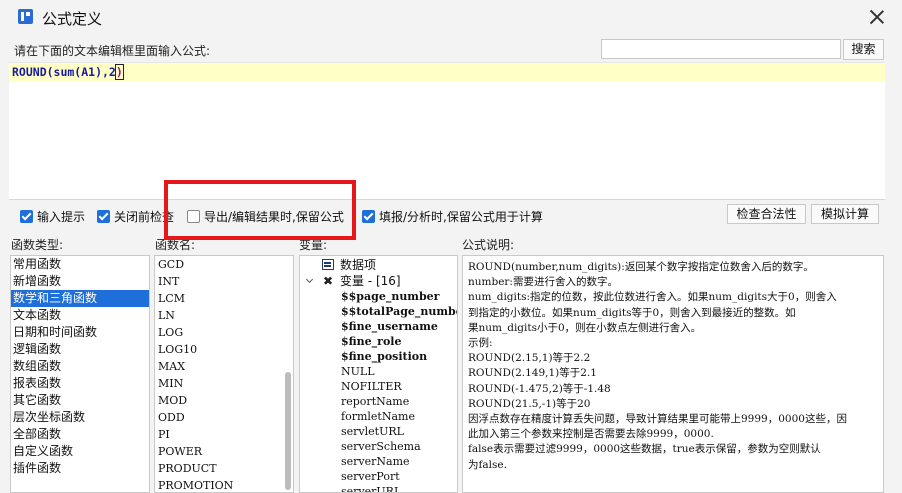 The width and height of the screenshot is (902, 493). What do you see at coordinates (80, 434) in the screenshot?
I see `category-item: 全部函数` at bounding box center [80, 434].